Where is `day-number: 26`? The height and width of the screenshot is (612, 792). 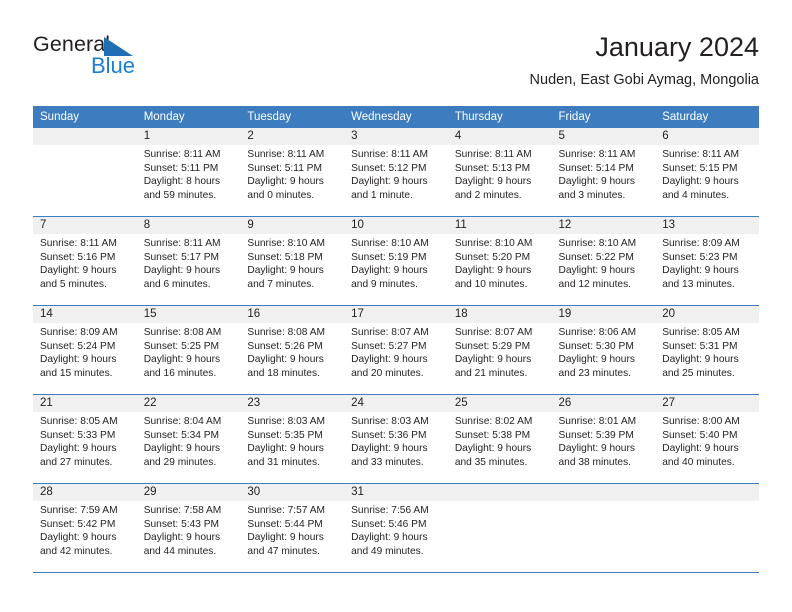
day-number: 26 is located at coordinates (603, 403).